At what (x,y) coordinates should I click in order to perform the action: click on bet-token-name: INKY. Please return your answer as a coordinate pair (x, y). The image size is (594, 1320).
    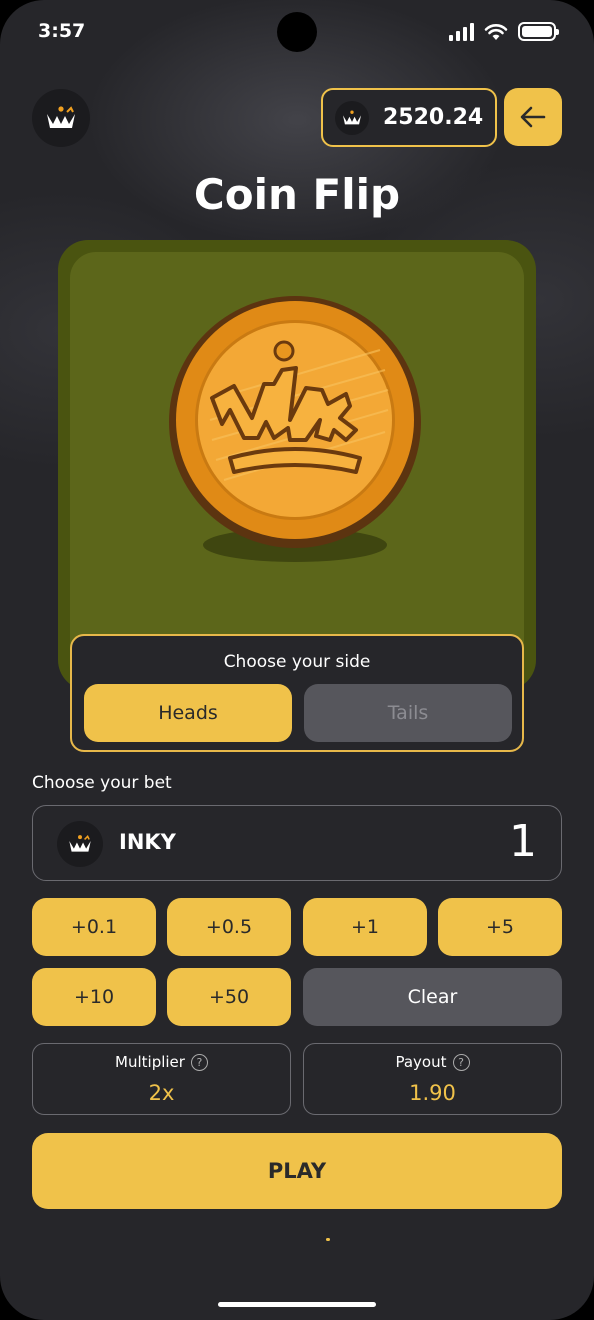
    Looking at the image, I should click on (147, 842).